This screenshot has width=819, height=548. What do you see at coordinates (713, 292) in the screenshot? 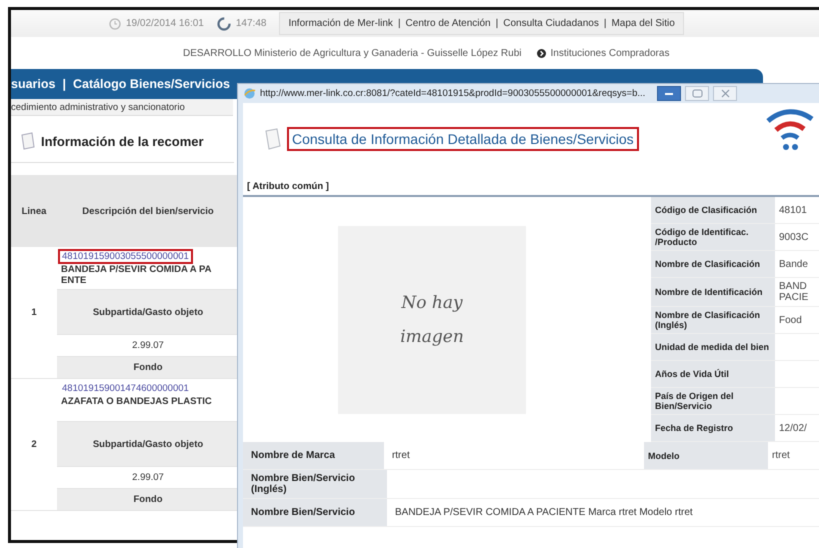
I see `attribute-label: Nombre de Identificación` at bounding box center [713, 292].